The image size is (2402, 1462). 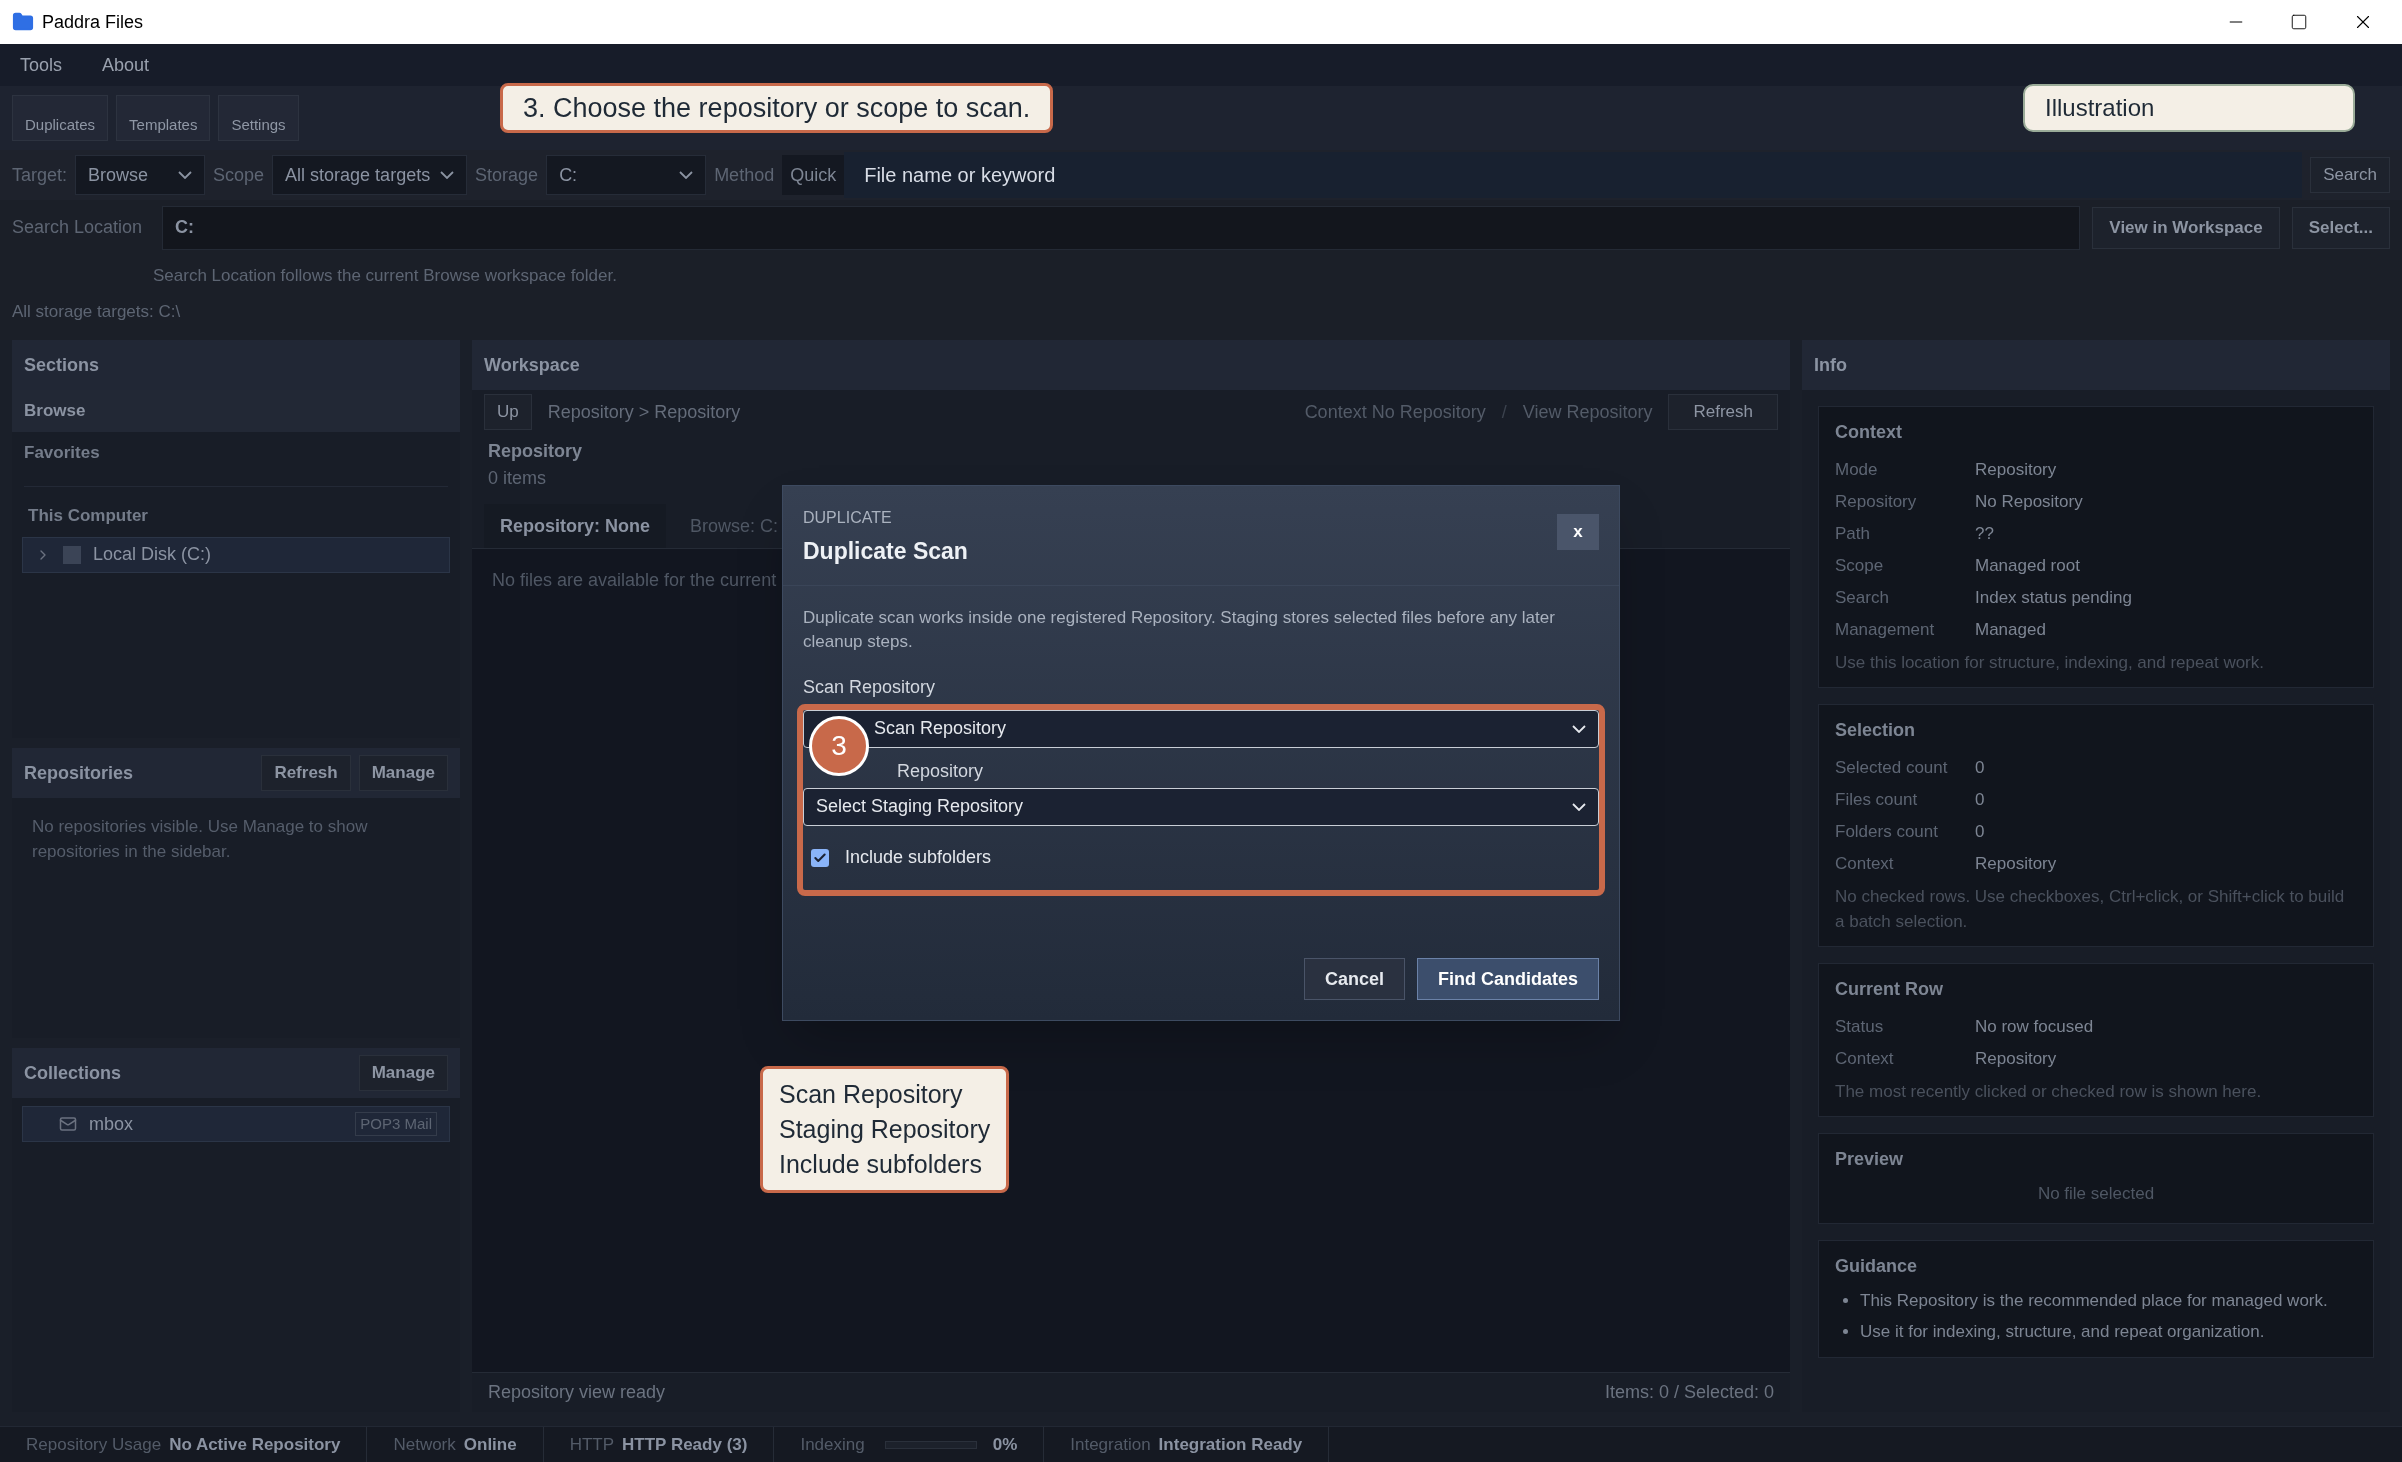 What do you see at coordinates (1005, 1444) in the screenshot?
I see `status-value: 0%` at bounding box center [1005, 1444].